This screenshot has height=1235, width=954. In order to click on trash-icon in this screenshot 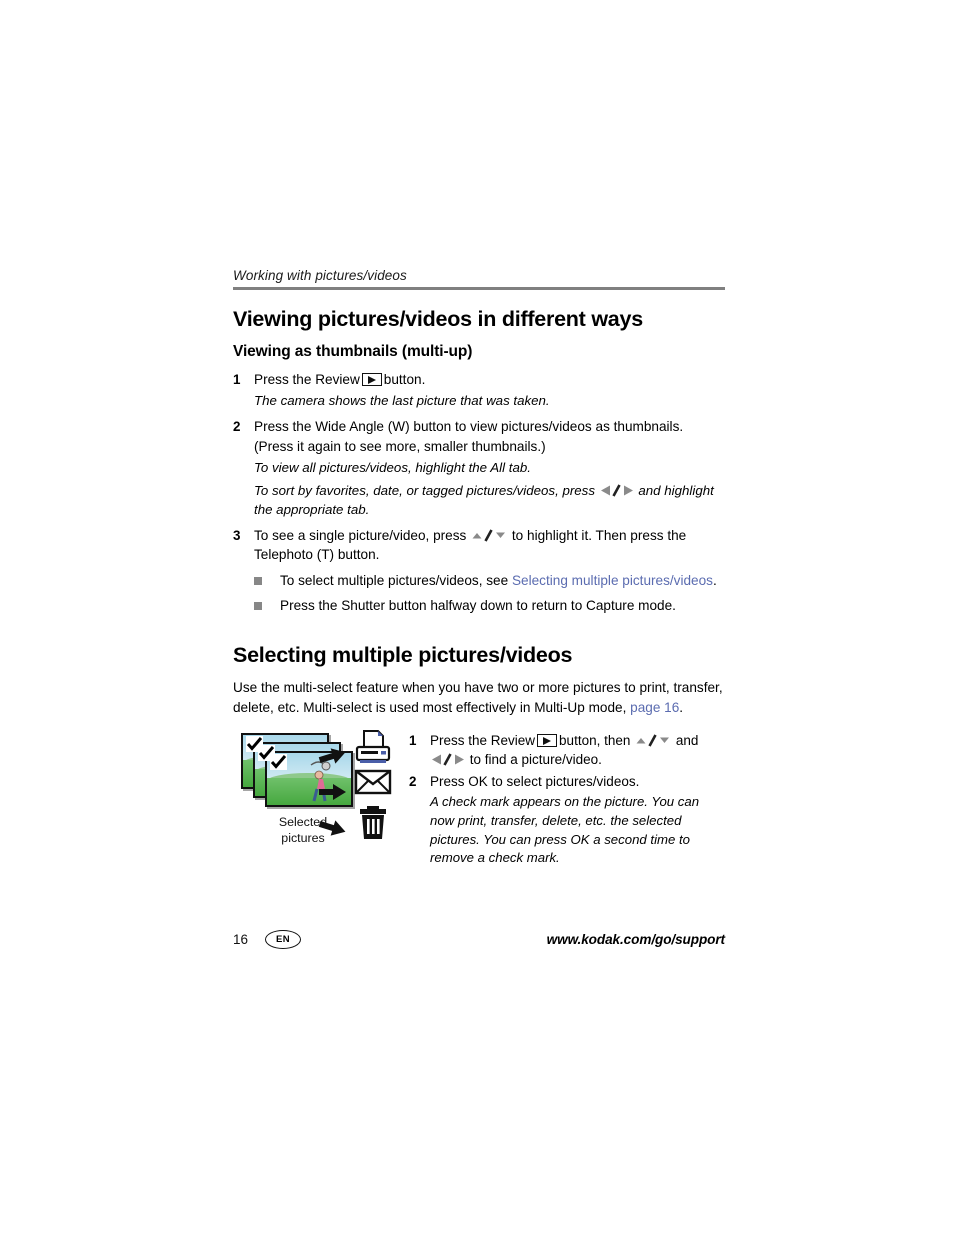, I will do `click(379, 824)`.